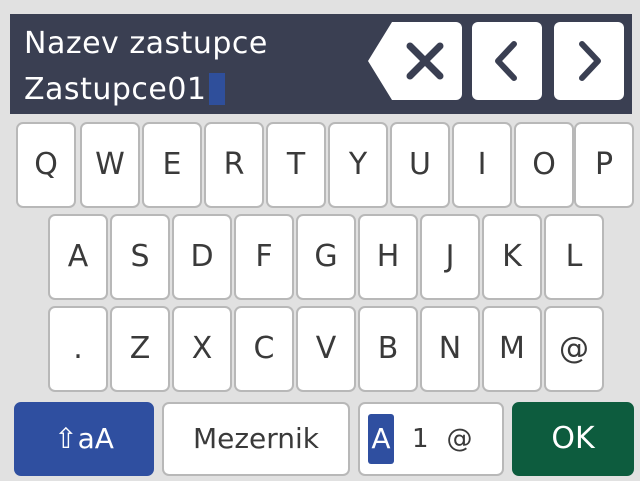 This screenshot has height=481, width=640. I want to click on key-label: Z, so click(140, 348).